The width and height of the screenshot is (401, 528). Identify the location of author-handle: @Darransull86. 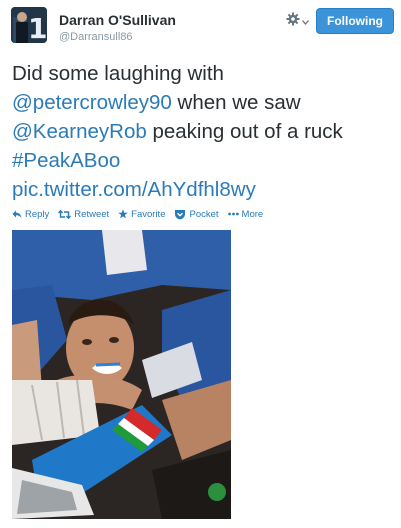
(96, 37).